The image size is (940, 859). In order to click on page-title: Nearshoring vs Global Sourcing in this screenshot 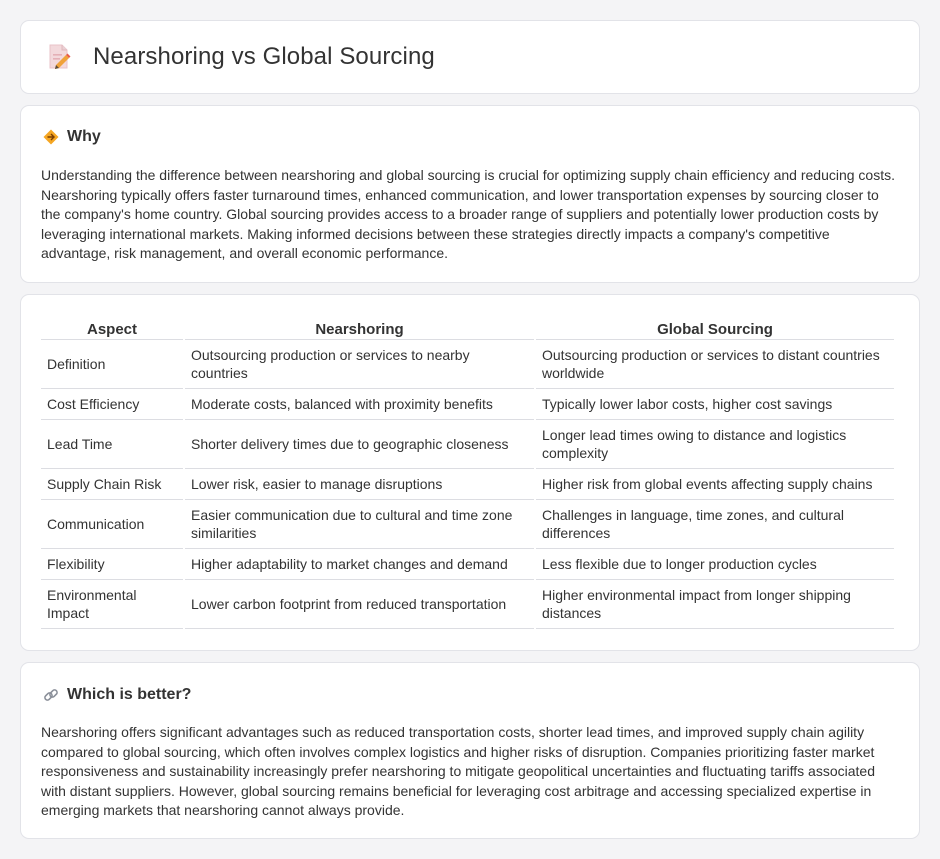, I will do `click(264, 56)`.